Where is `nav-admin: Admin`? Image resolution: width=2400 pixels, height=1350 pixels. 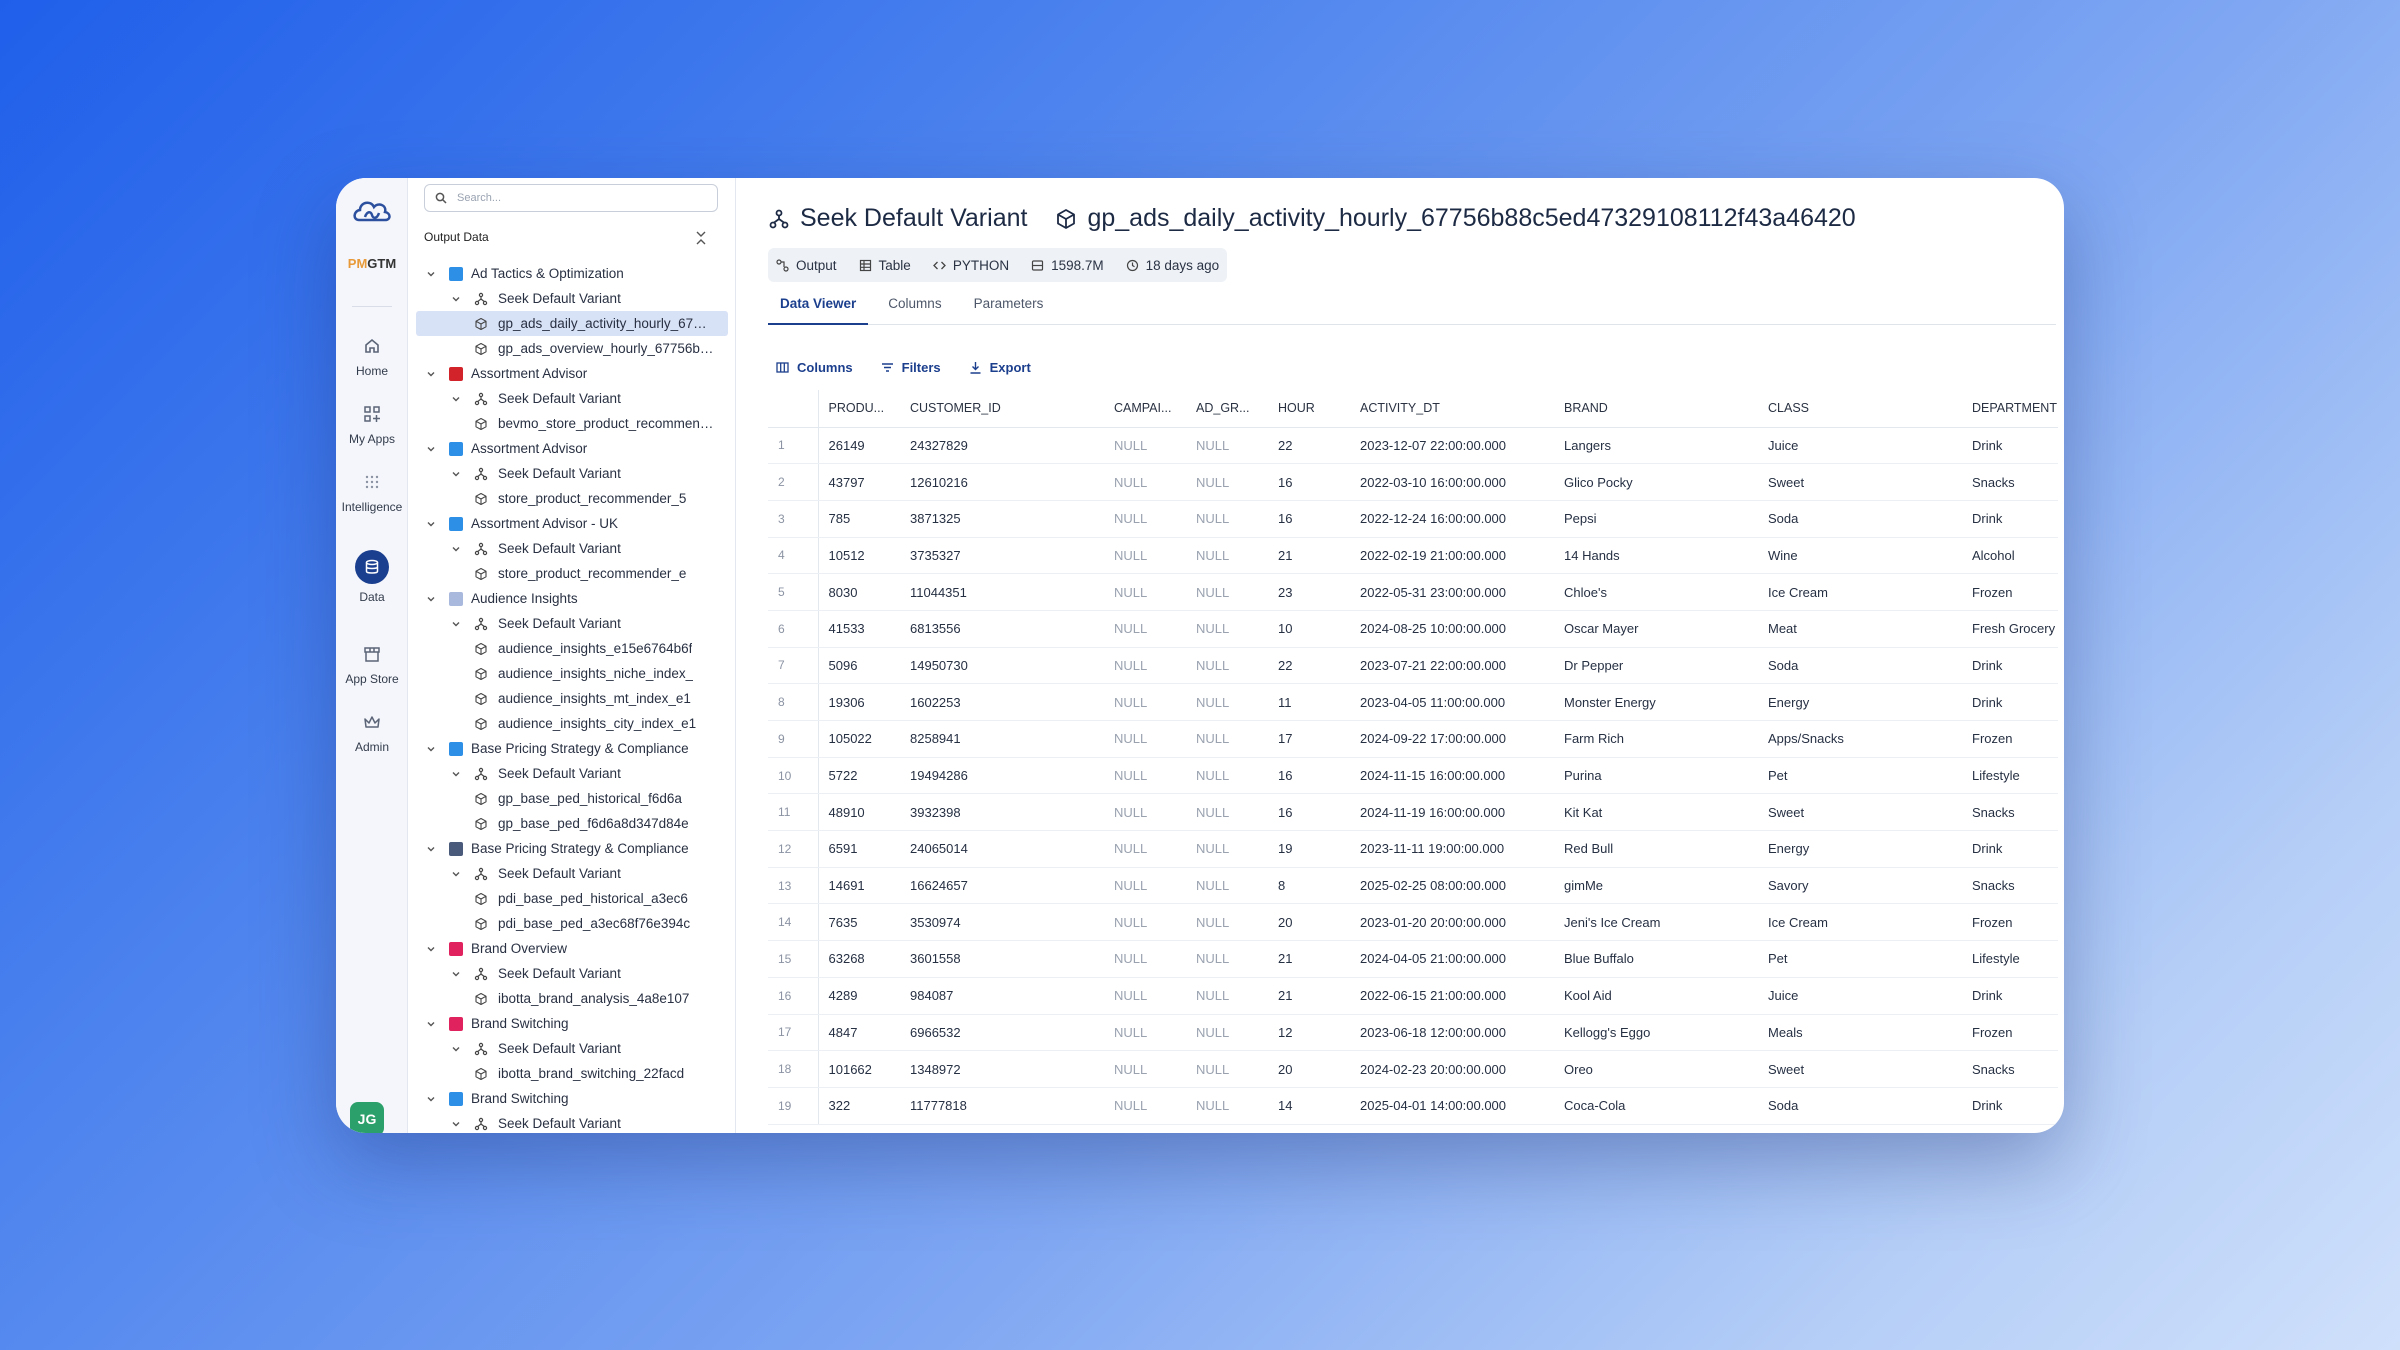
nav-admin: Admin is located at coordinates (372, 733).